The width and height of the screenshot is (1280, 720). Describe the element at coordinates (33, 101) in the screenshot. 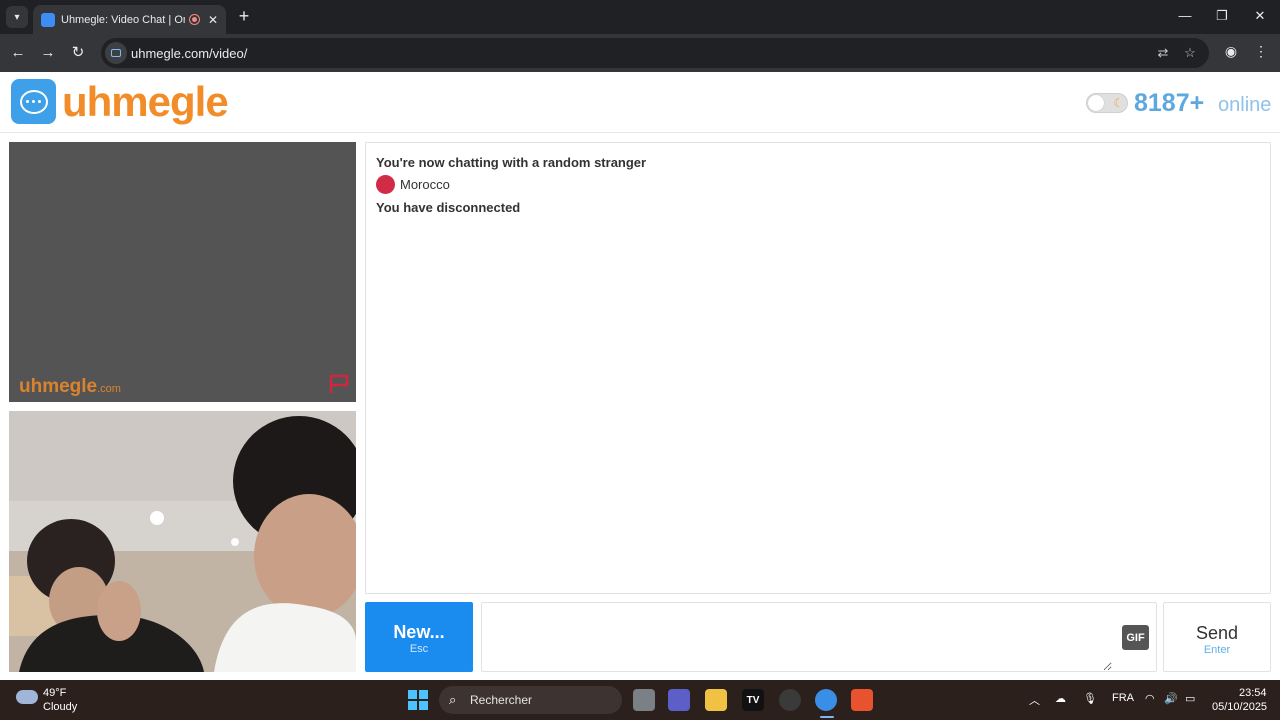

I see `chat-bubble-icon` at that location.